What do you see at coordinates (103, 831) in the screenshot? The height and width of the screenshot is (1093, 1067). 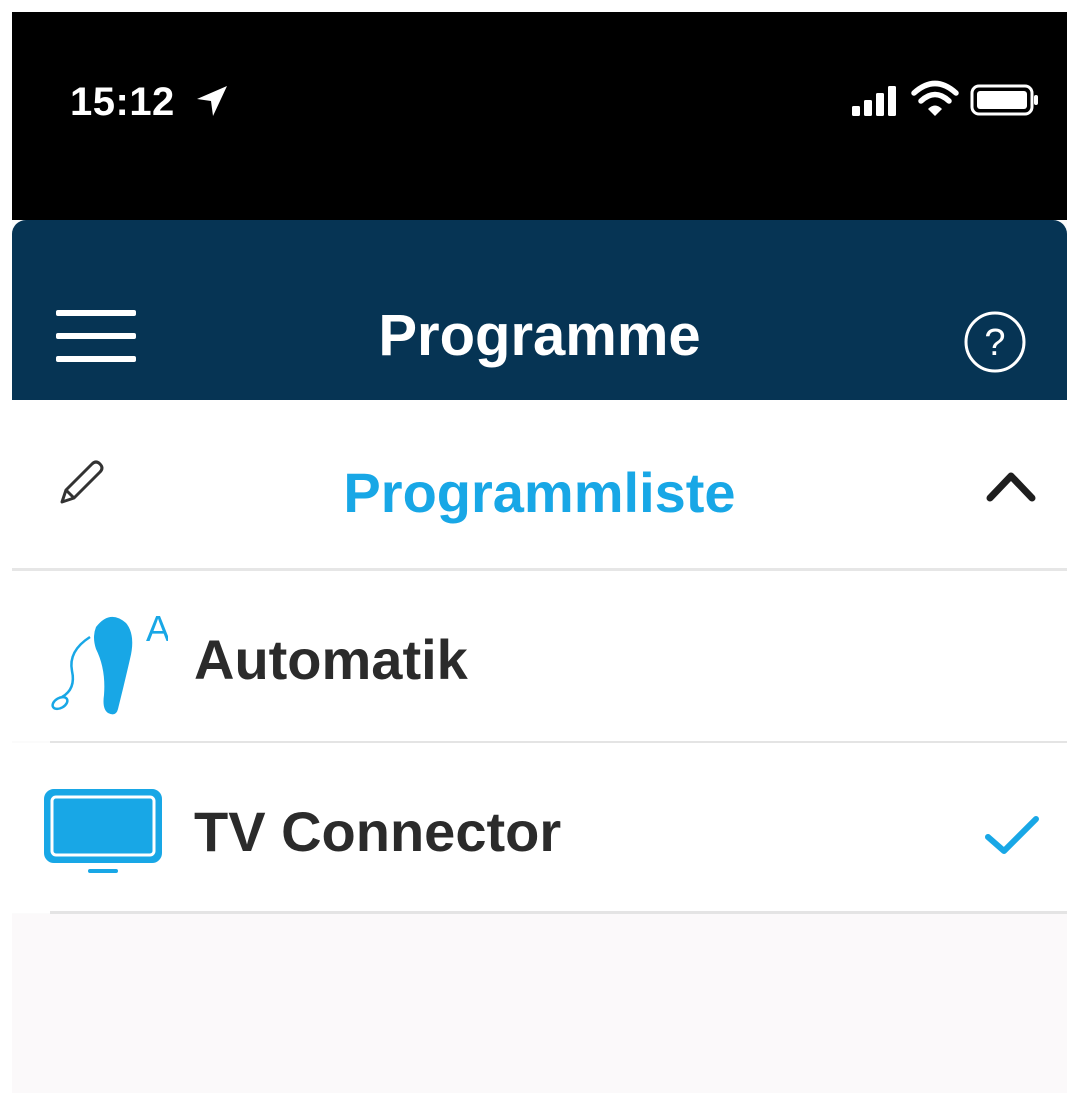 I see `tv-icon` at bounding box center [103, 831].